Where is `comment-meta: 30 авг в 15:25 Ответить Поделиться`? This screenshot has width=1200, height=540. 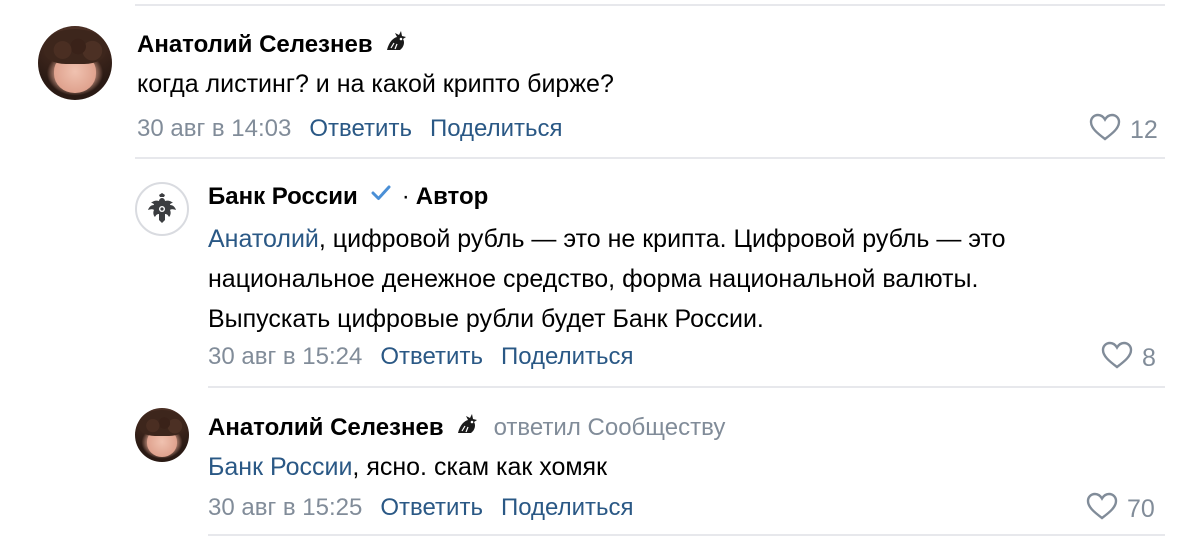 comment-meta: 30 авг в 15:25 Ответить Поделиться is located at coordinates (420, 508).